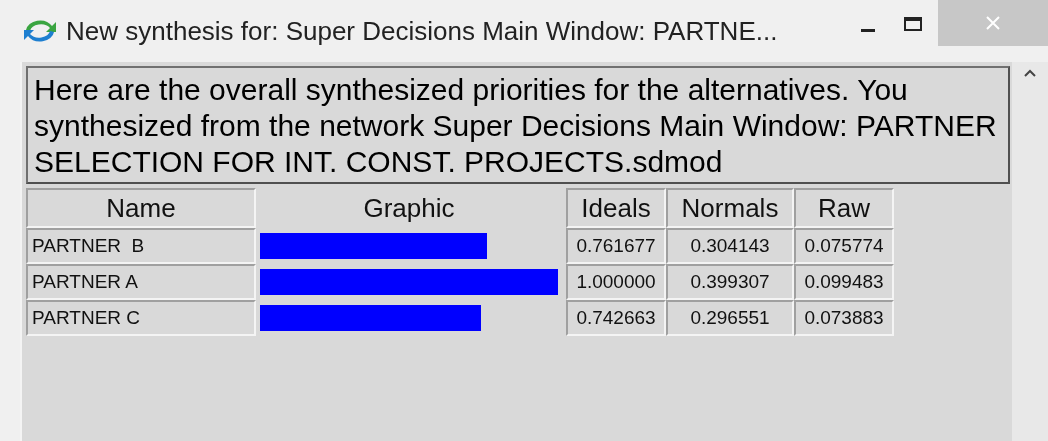 The width and height of the screenshot is (1048, 441). Describe the element at coordinates (844, 318) in the screenshot. I see `table-cell: 0.073883` at that location.